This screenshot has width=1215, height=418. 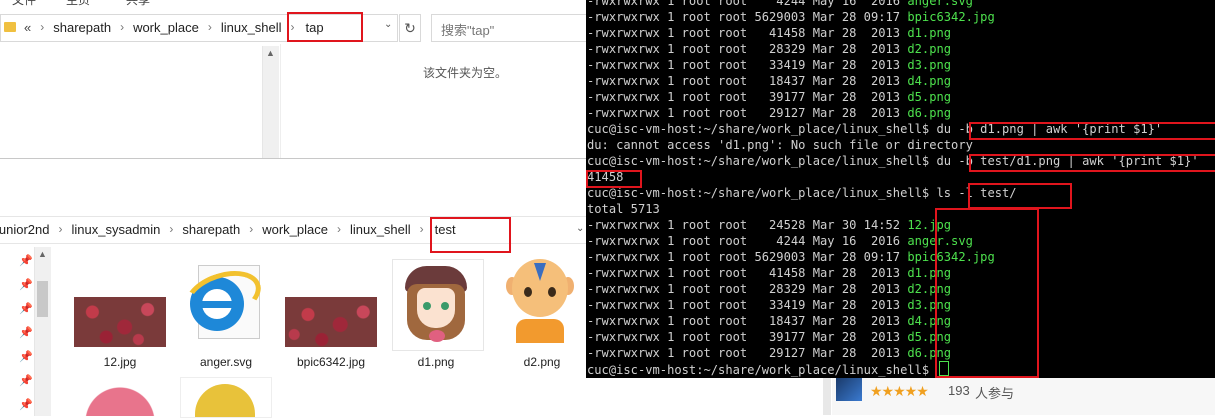 I want to click on highlight-box-tap, so click(x=325, y=27).